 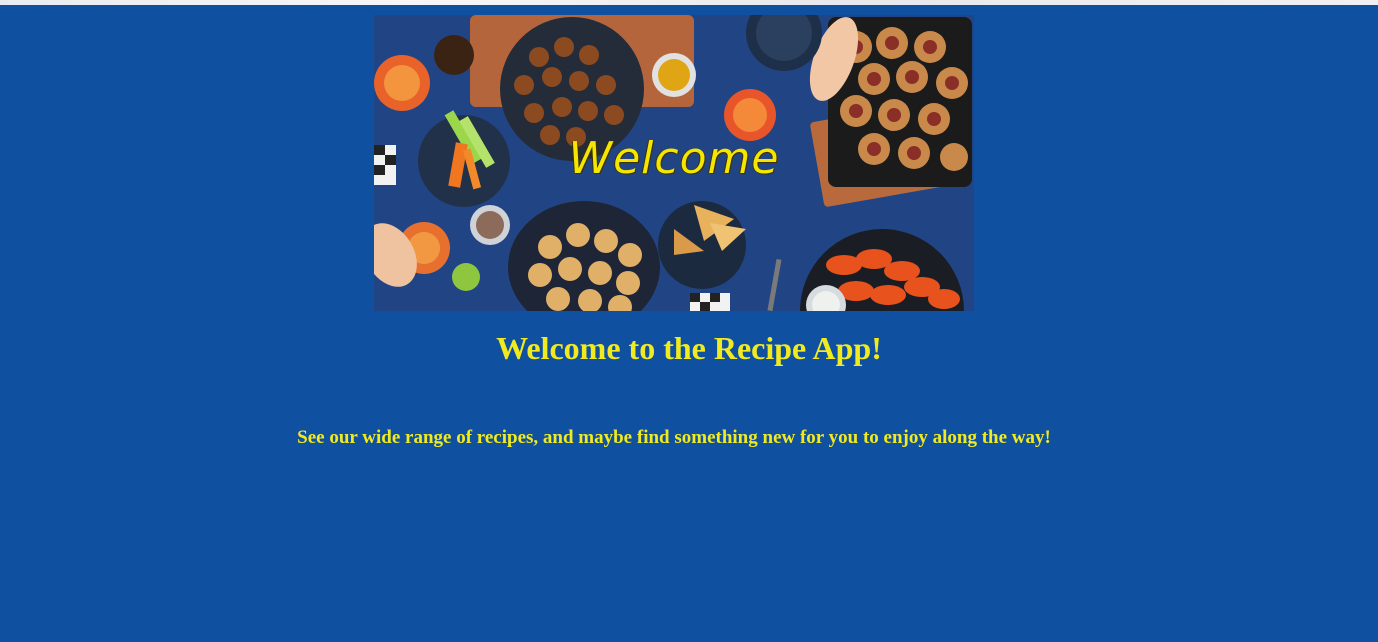 I want to click on page-title: Welcome to the Recipe App!, so click(x=689, y=348).